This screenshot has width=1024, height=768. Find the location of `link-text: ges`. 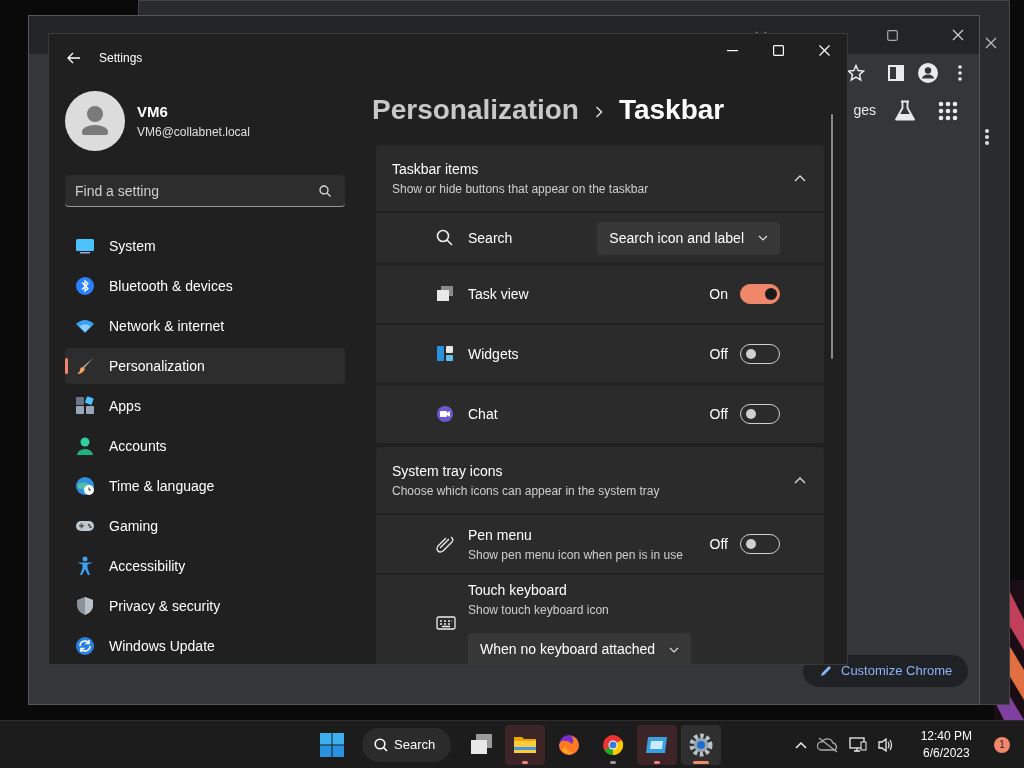

link-text: ges is located at coordinates (864, 110).